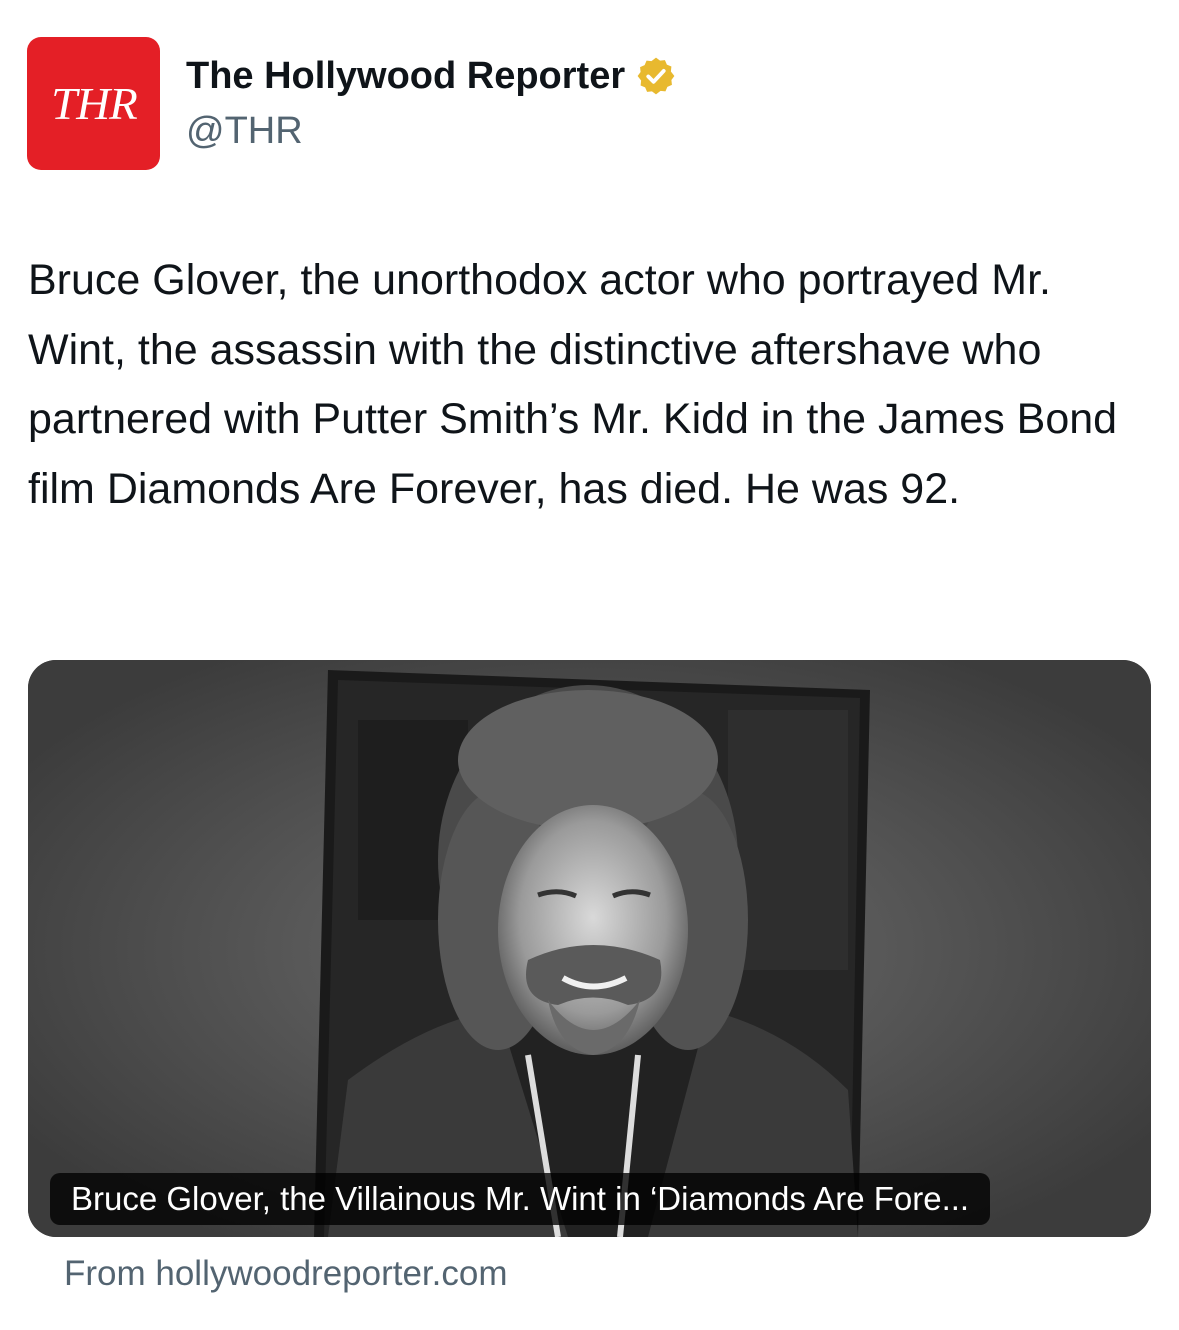 This screenshot has width=1179, height=1330. I want to click on avatar: THR, so click(93, 103).